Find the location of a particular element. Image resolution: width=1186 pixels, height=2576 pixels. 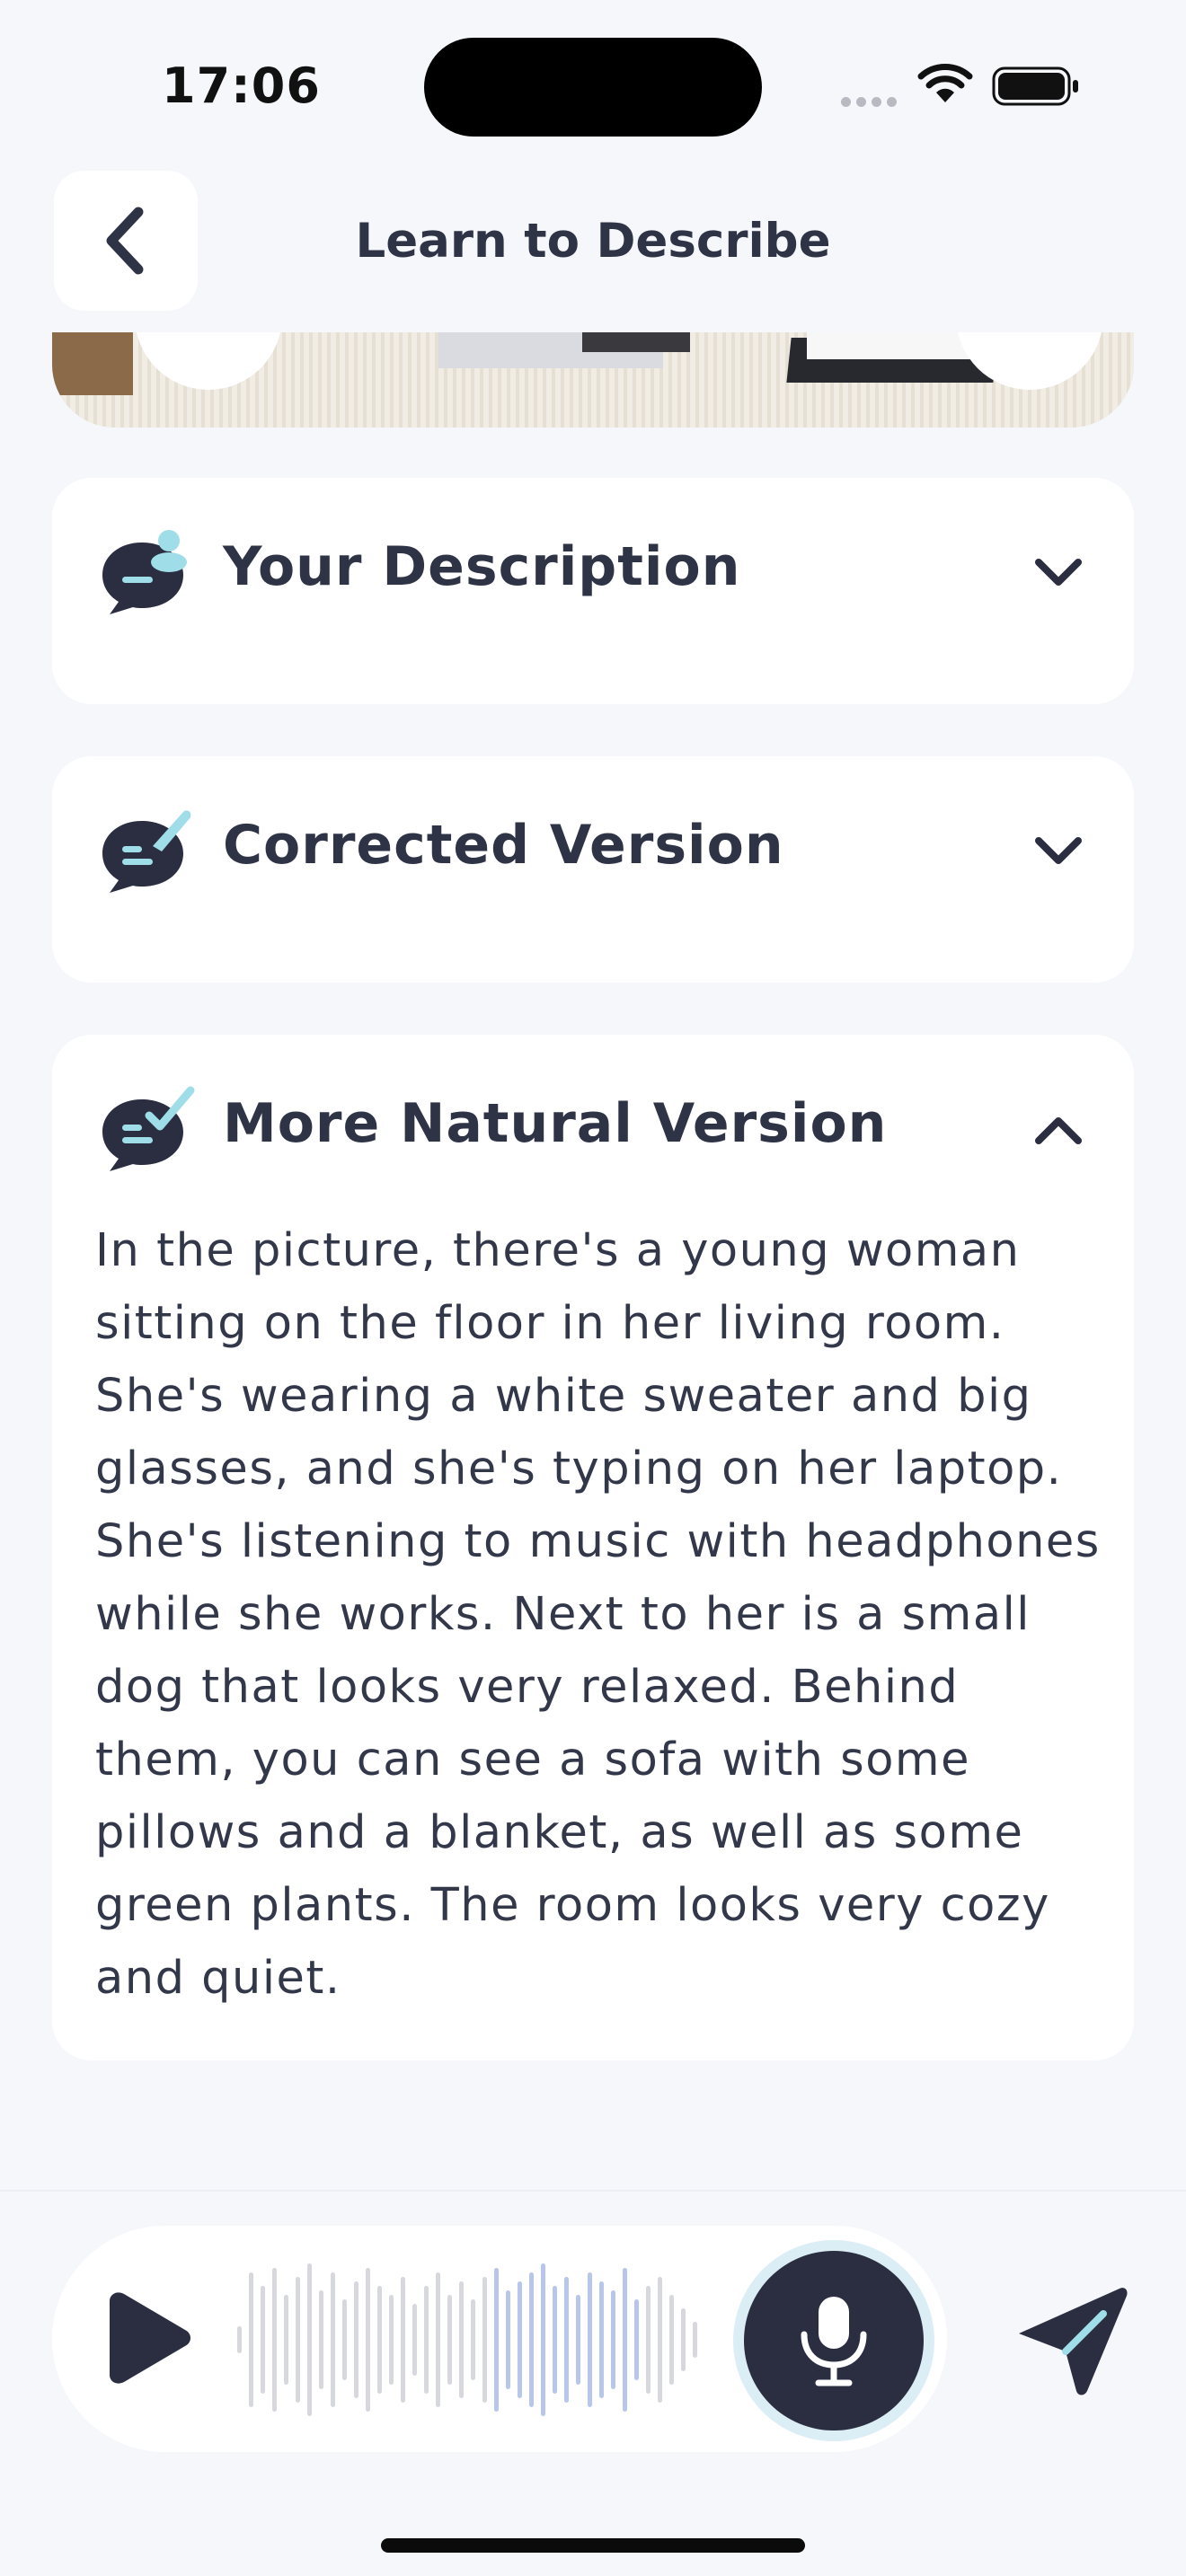

home-indicator is located at coordinates (593, 2545).